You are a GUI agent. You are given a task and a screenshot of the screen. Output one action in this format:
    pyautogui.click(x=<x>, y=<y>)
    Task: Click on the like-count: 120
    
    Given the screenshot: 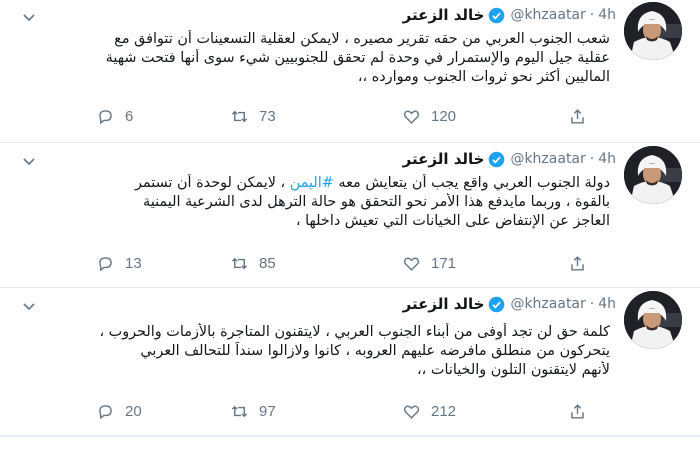 What is the action you would take?
    pyautogui.click(x=444, y=116)
    